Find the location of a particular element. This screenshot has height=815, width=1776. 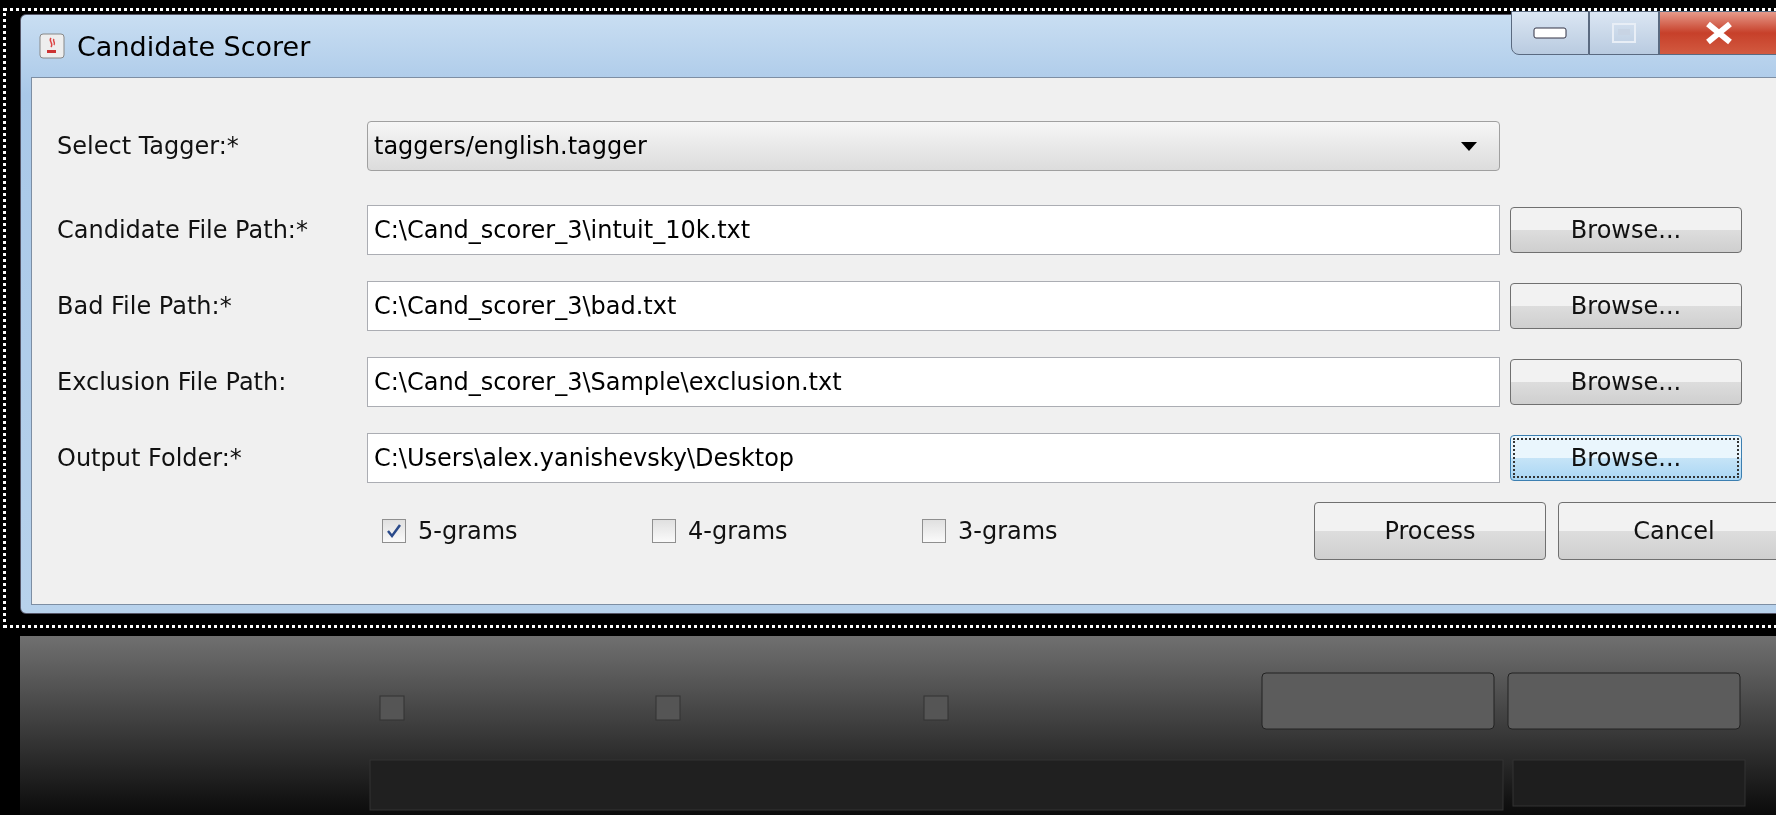

maximize-icon is located at coordinates (1624, 33).